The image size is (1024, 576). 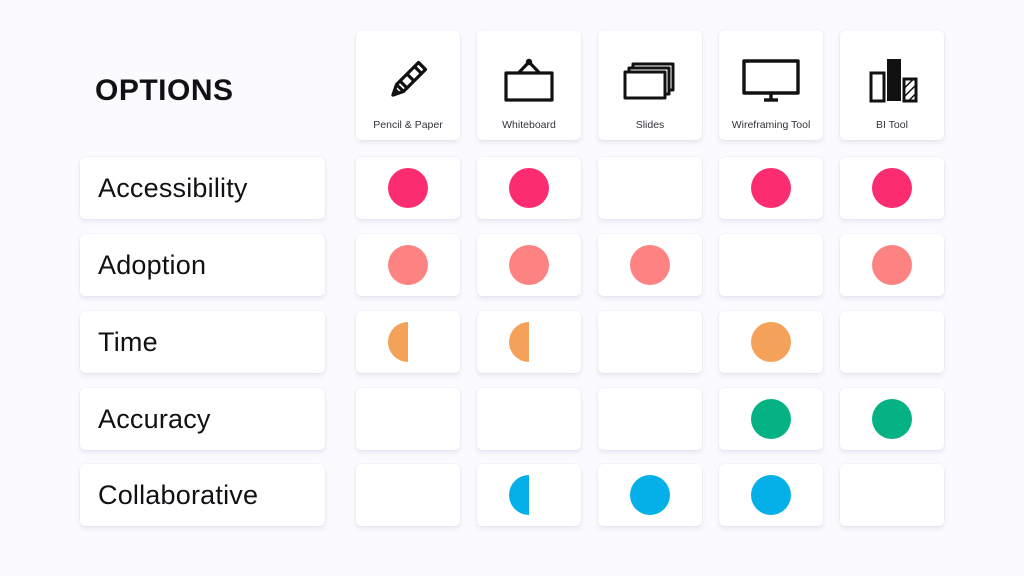 What do you see at coordinates (152, 264) in the screenshot?
I see `row-label-text: Adoption` at bounding box center [152, 264].